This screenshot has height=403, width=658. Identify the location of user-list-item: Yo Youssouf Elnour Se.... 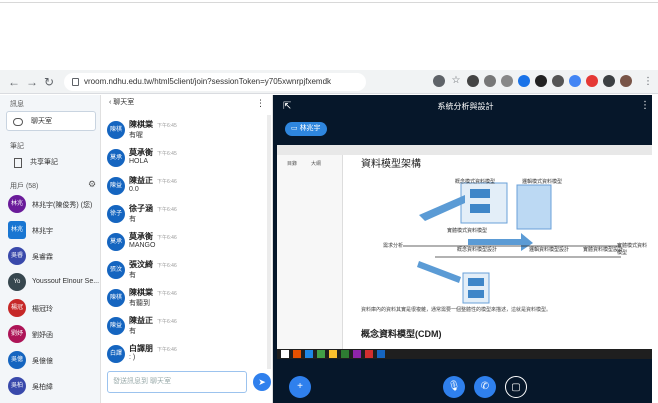
(54, 283).